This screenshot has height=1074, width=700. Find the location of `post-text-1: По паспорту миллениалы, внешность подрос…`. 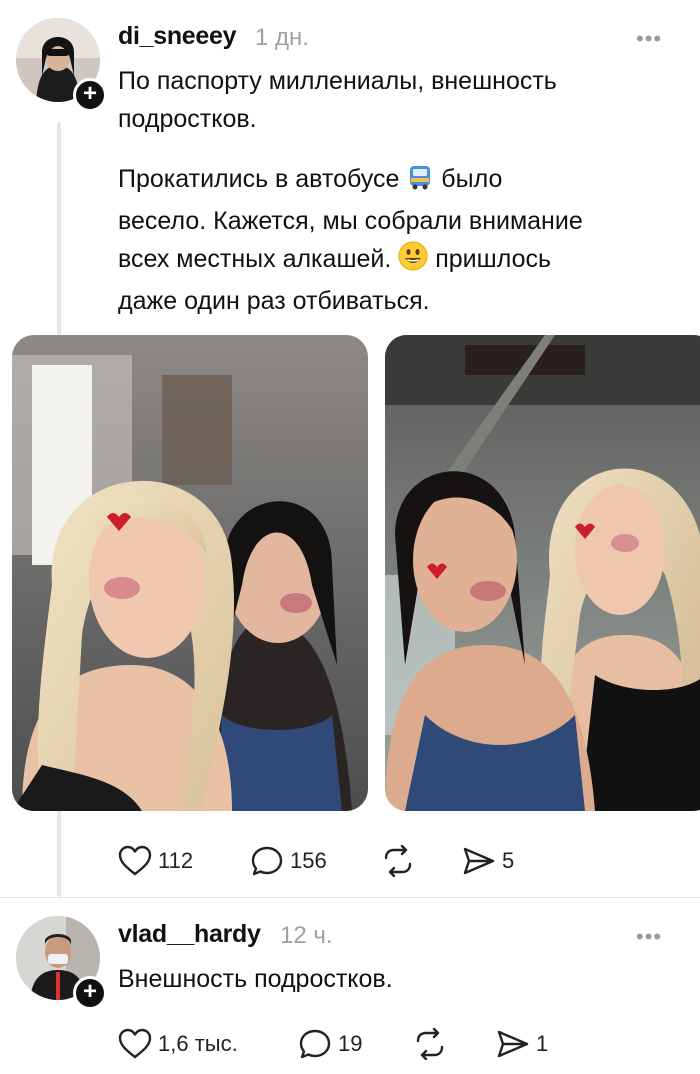

post-text-1: По паспорту миллениалы, внешность подрос… is located at coordinates (337, 100).